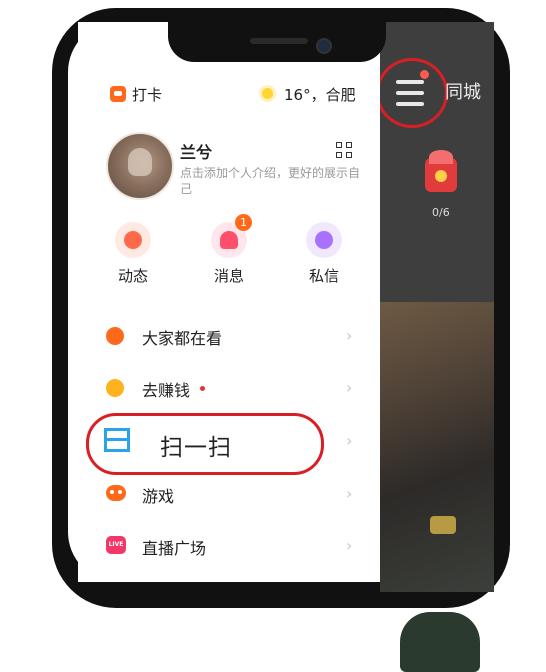  Describe the element at coordinates (441, 171) in the screenshot. I see `red-packet-icon` at that location.